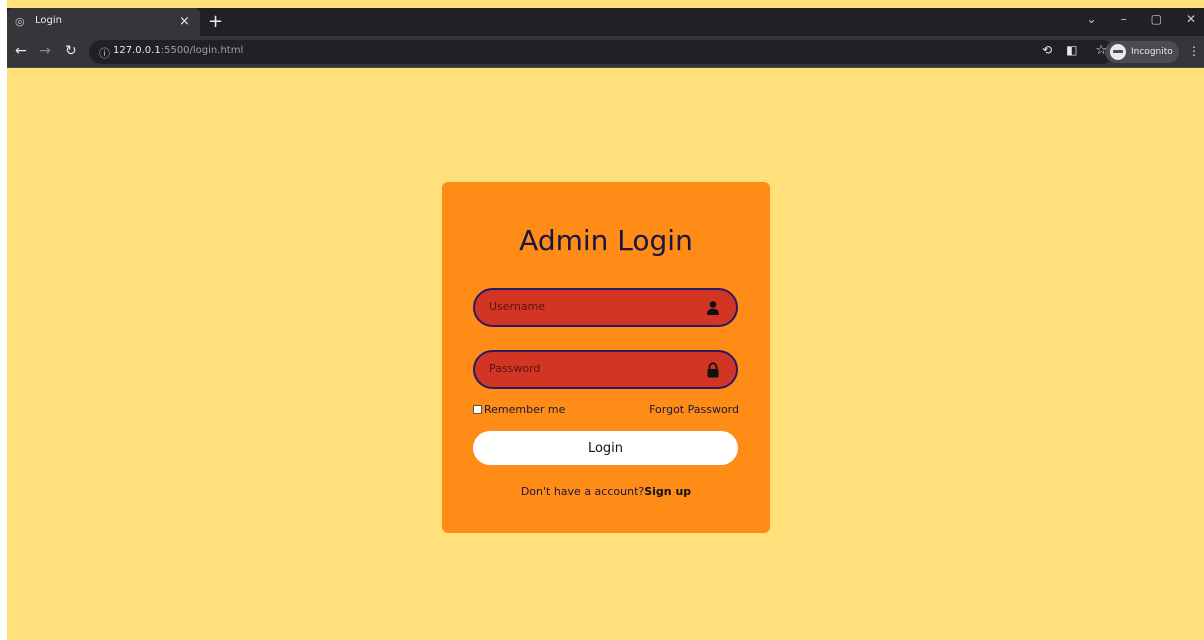 Image resolution: width=1204 pixels, height=640 pixels. I want to click on kebab-menu-icon: ⋮, so click(1194, 51).